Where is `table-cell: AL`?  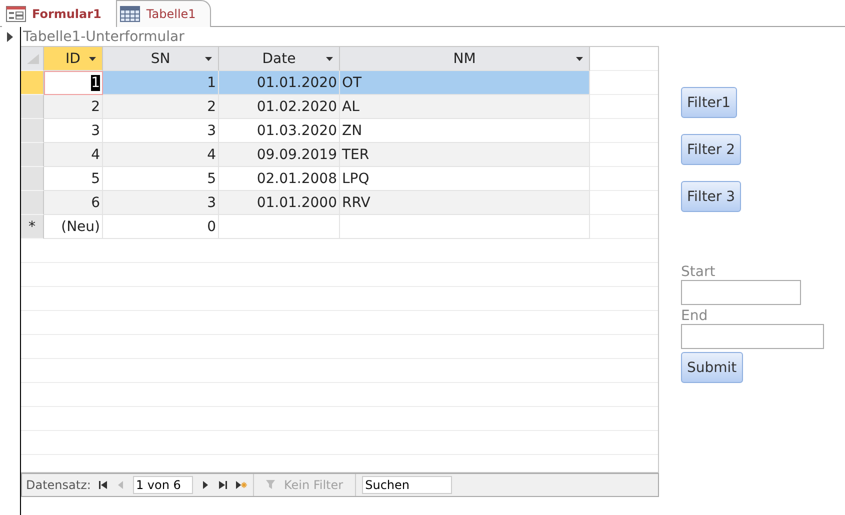
table-cell: AL is located at coordinates (465, 107).